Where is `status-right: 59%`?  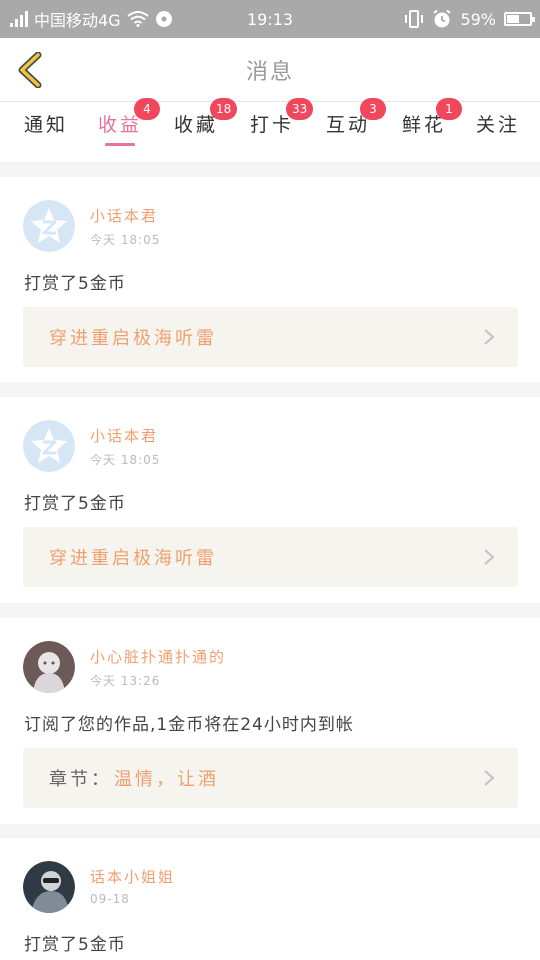 status-right: 59% is located at coordinates (469, 19).